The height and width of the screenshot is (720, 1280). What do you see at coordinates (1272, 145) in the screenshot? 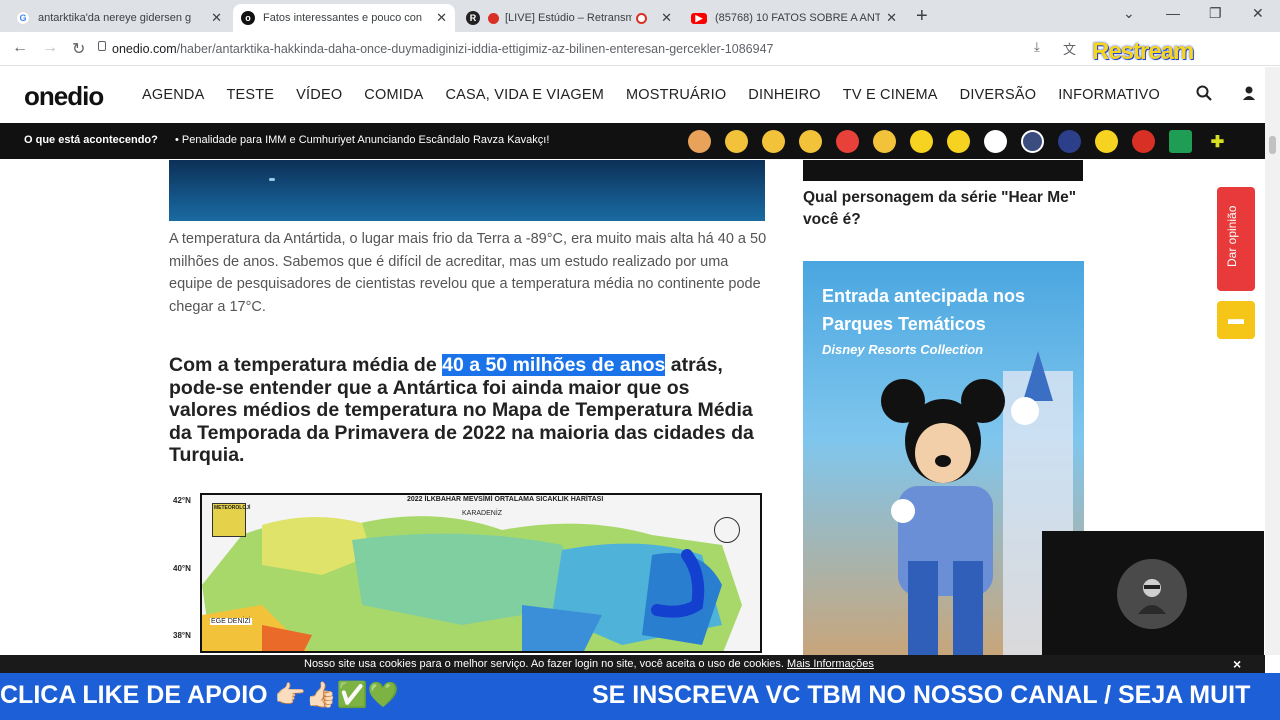
I see `scrollbar-thumb` at bounding box center [1272, 145].